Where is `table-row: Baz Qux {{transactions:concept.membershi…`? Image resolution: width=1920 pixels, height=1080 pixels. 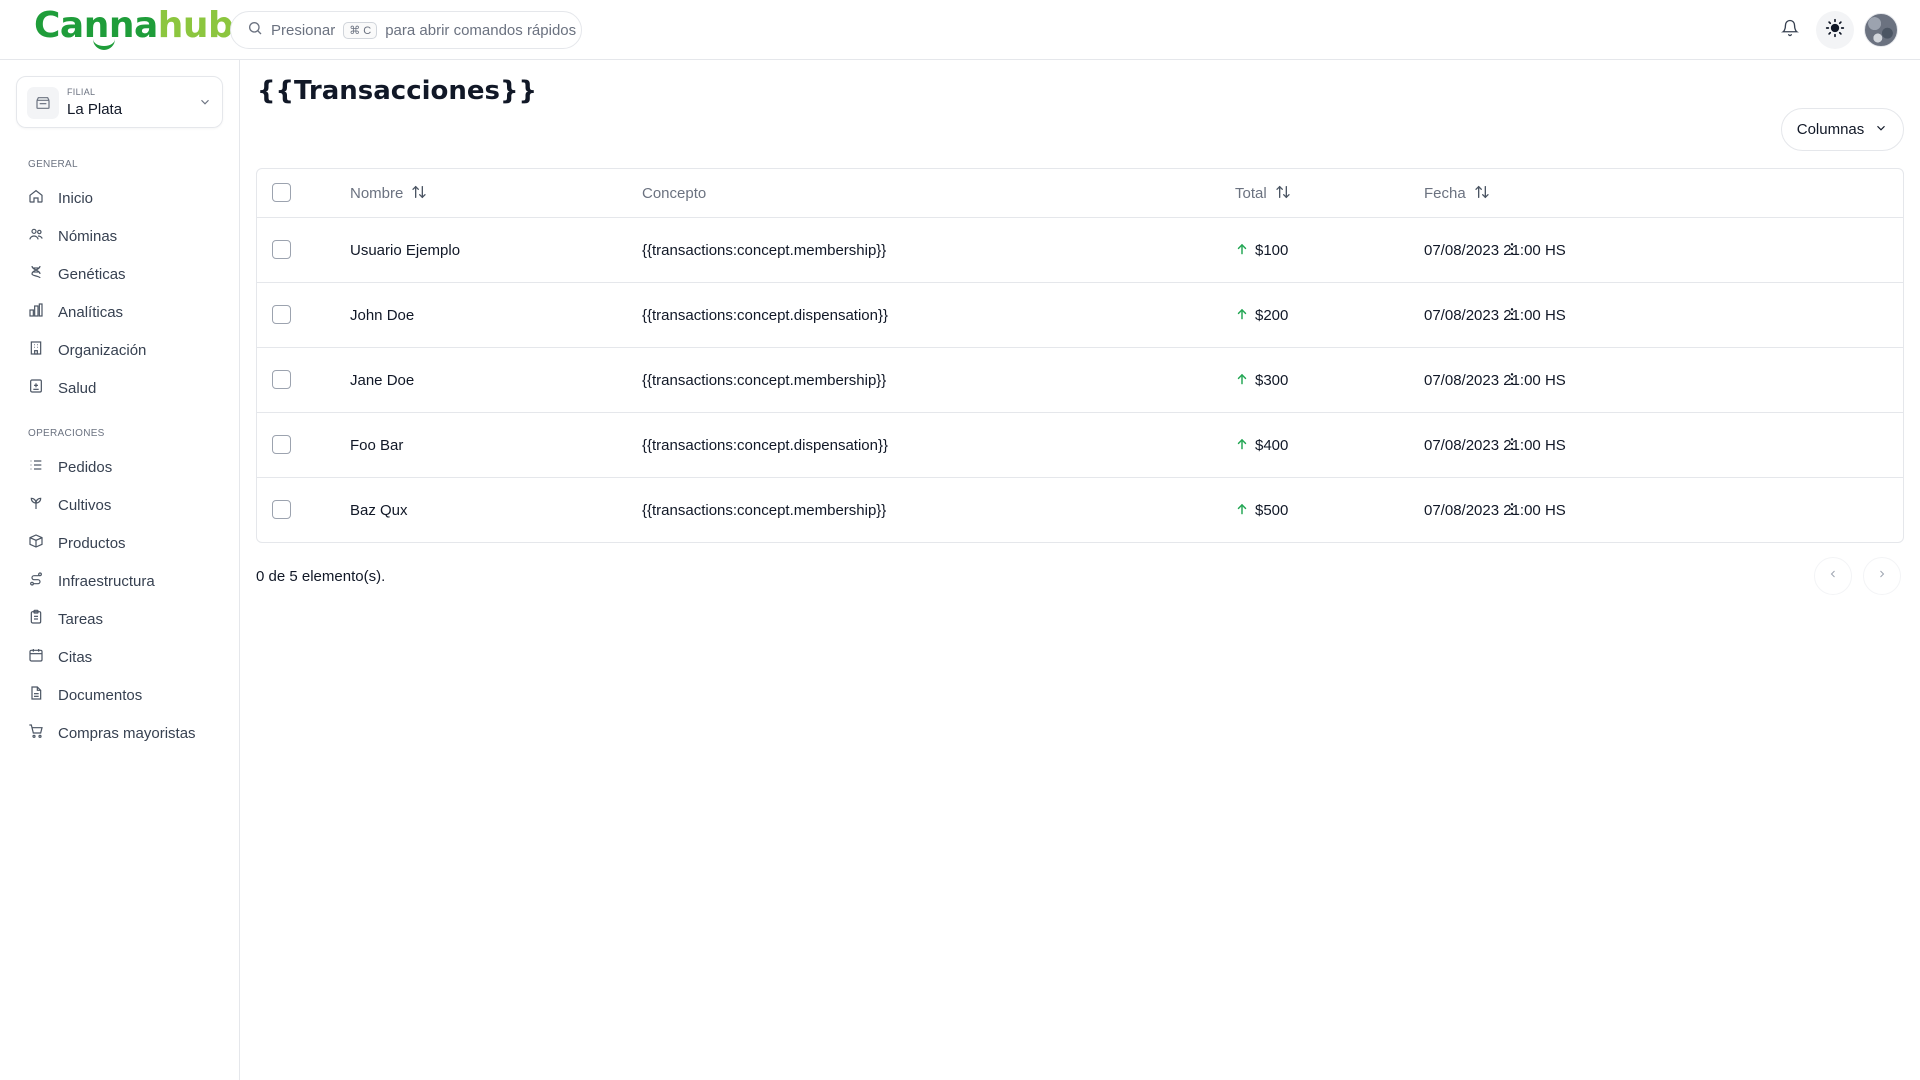 table-row: Baz Qux {{transactions:concept.membershi… is located at coordinates (1080, 510).